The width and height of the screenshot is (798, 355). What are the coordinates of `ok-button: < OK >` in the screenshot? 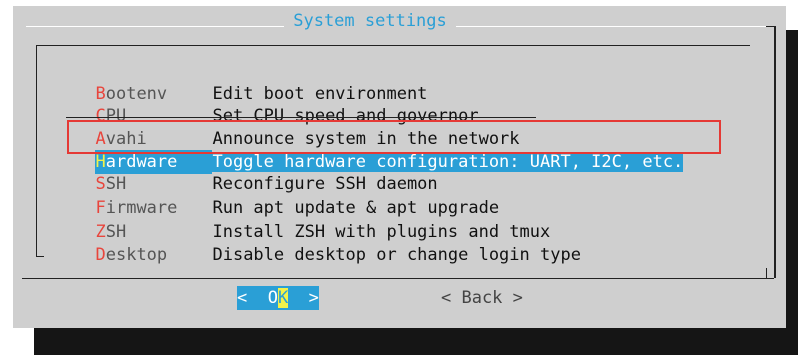 It's located at (278, 298).